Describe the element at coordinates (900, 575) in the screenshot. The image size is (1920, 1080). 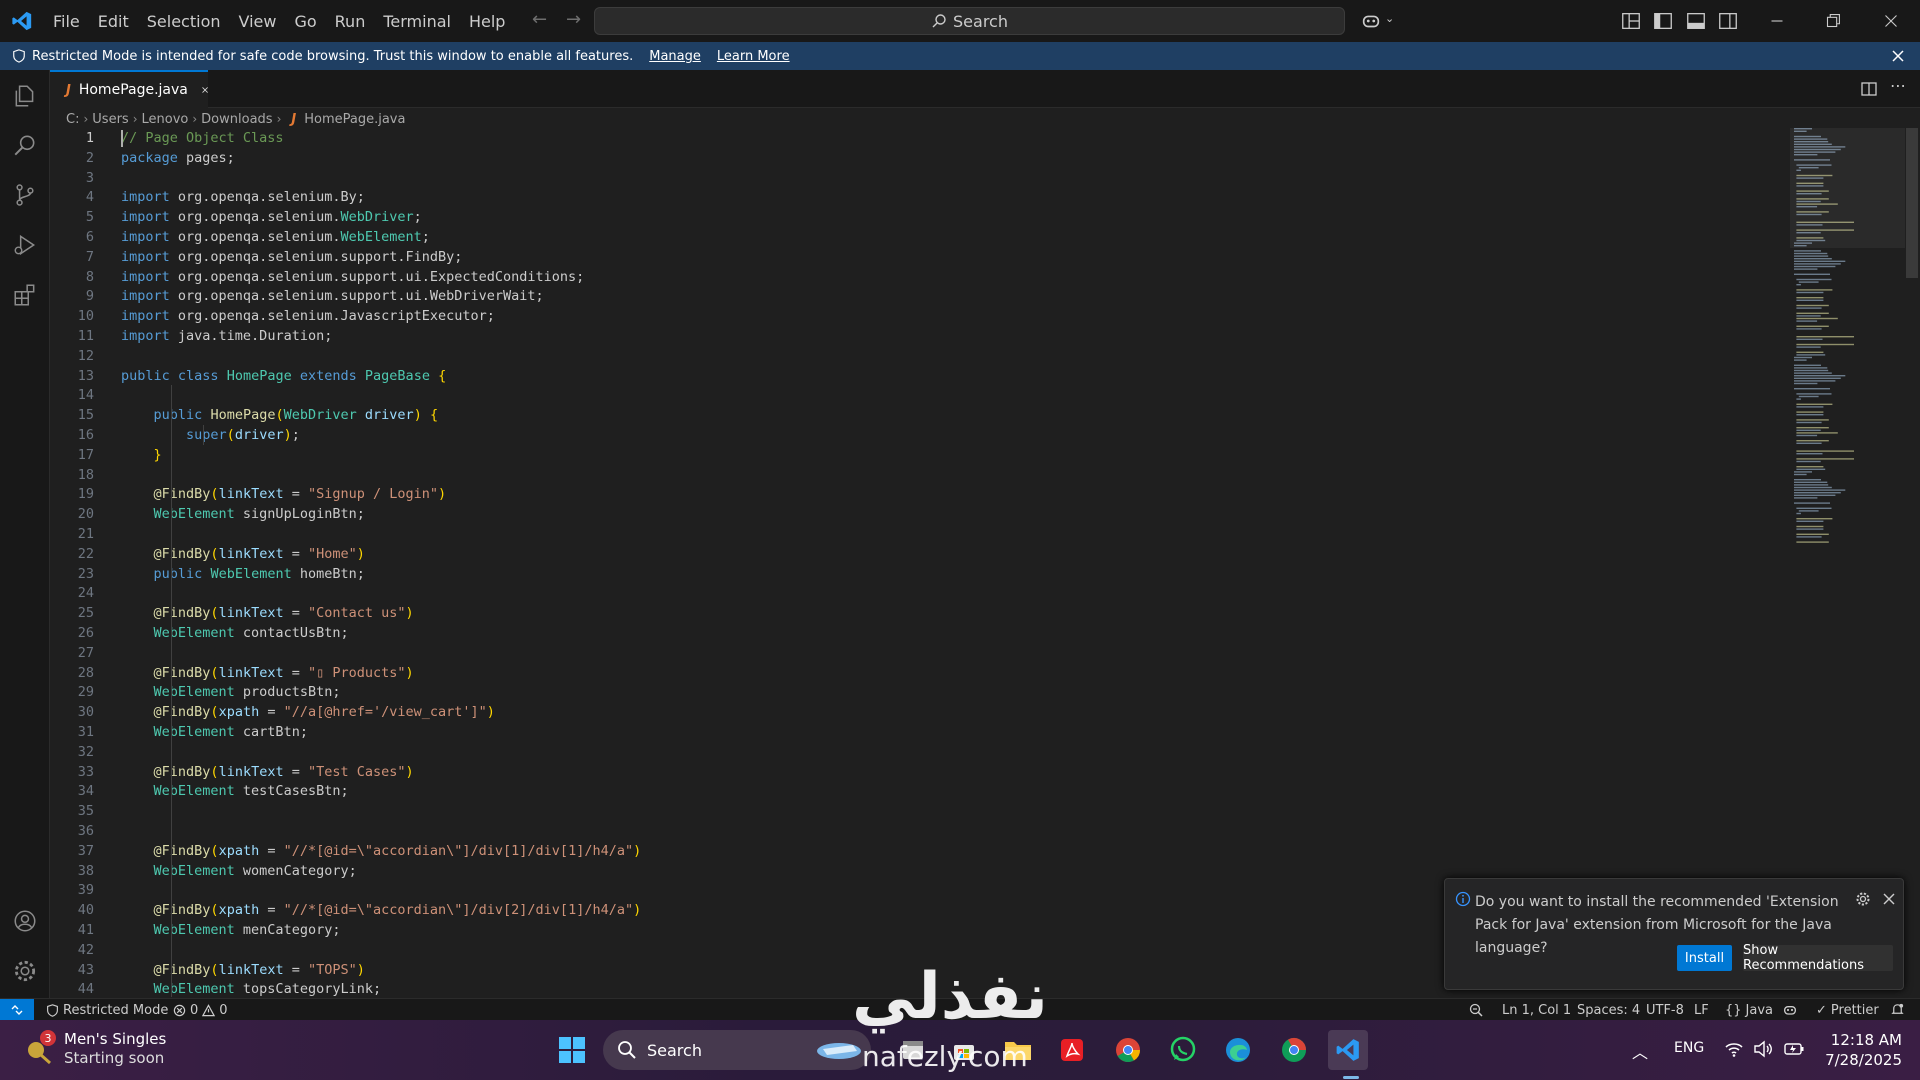
I see `code-line: 23 public WebElement homeBtn;` at that location.